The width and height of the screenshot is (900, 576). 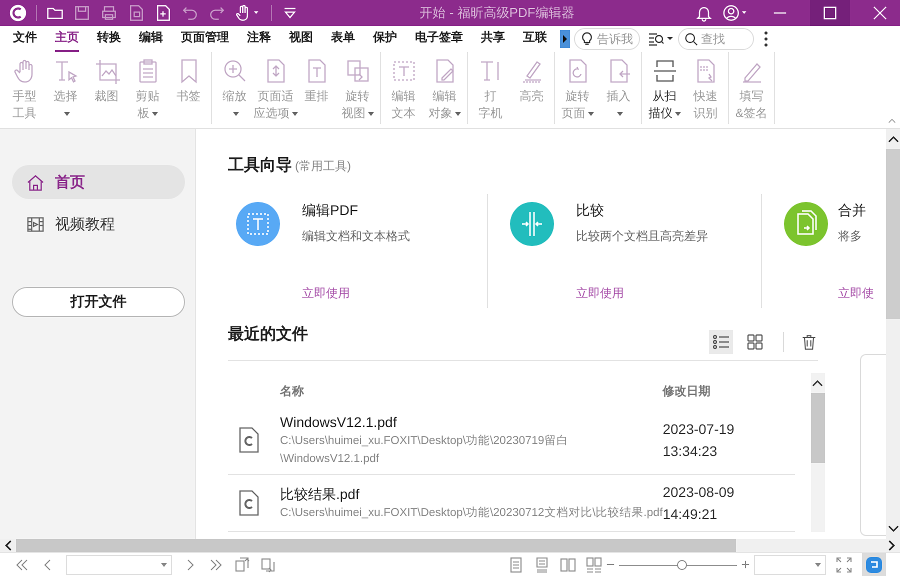 I want to click on menu-tab: 电子签章, so click(x=439, y=39).